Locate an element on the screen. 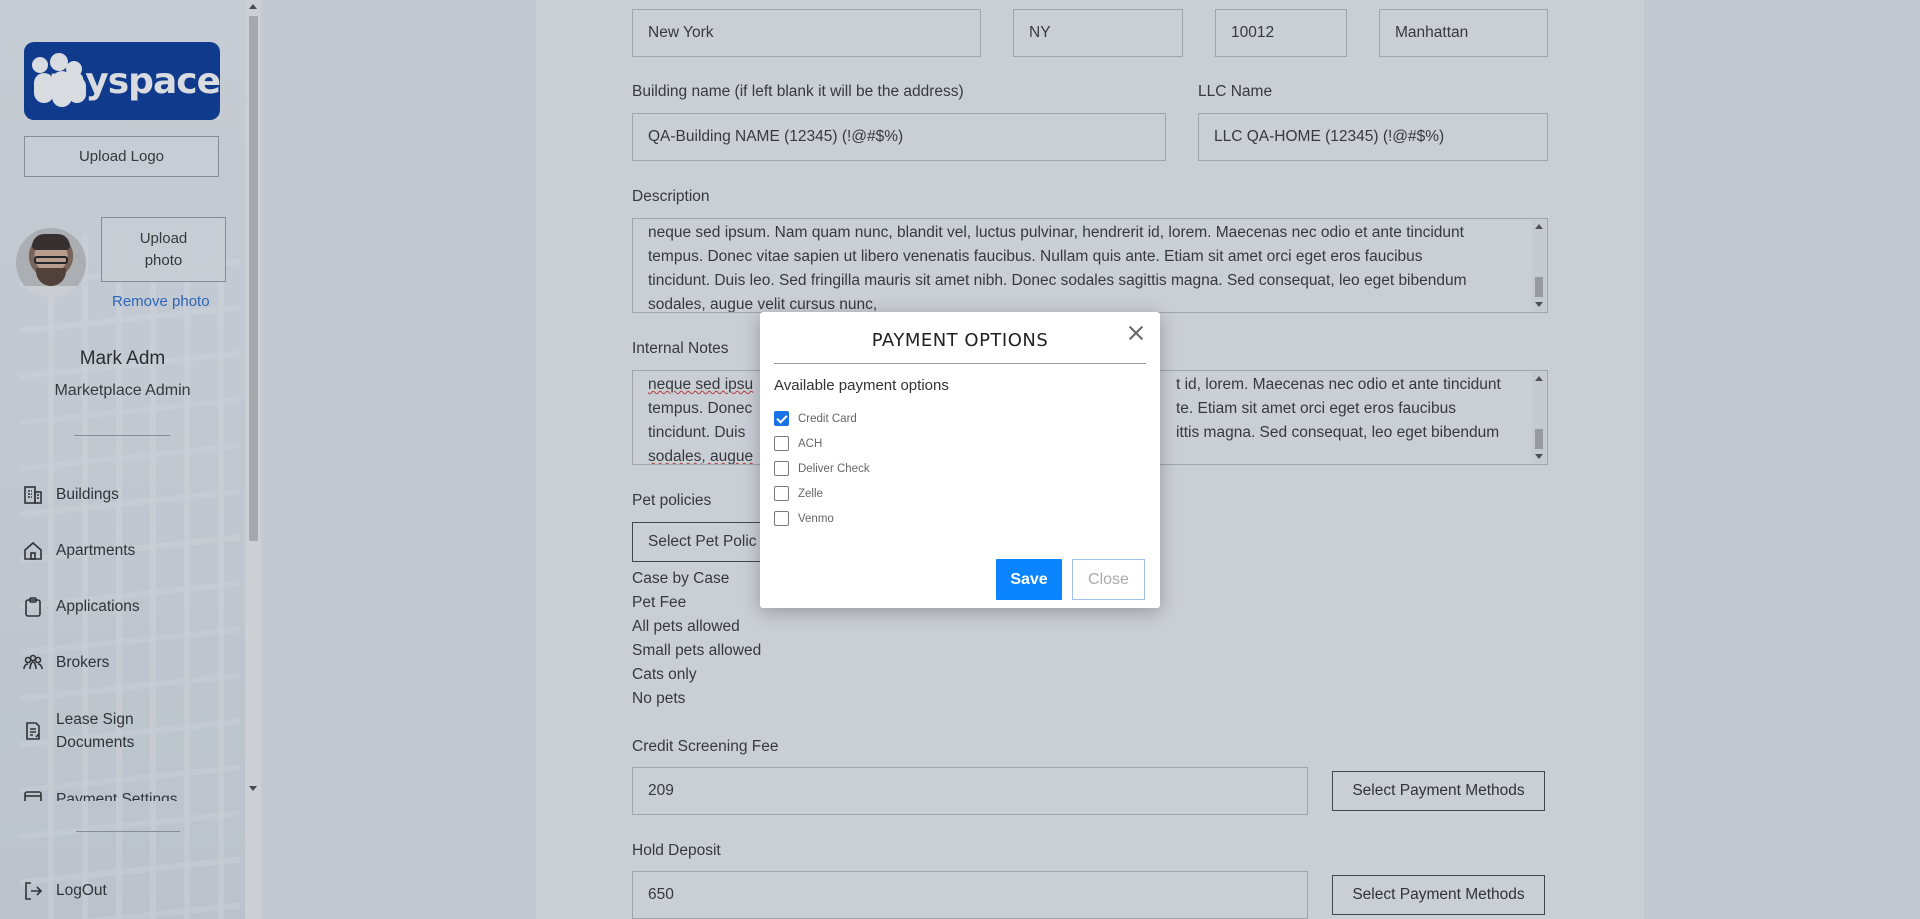 Image resolution: width=1920 pixels, height=919 pixels. payment-option-label: Zelle is located at coordinates (810, 493).